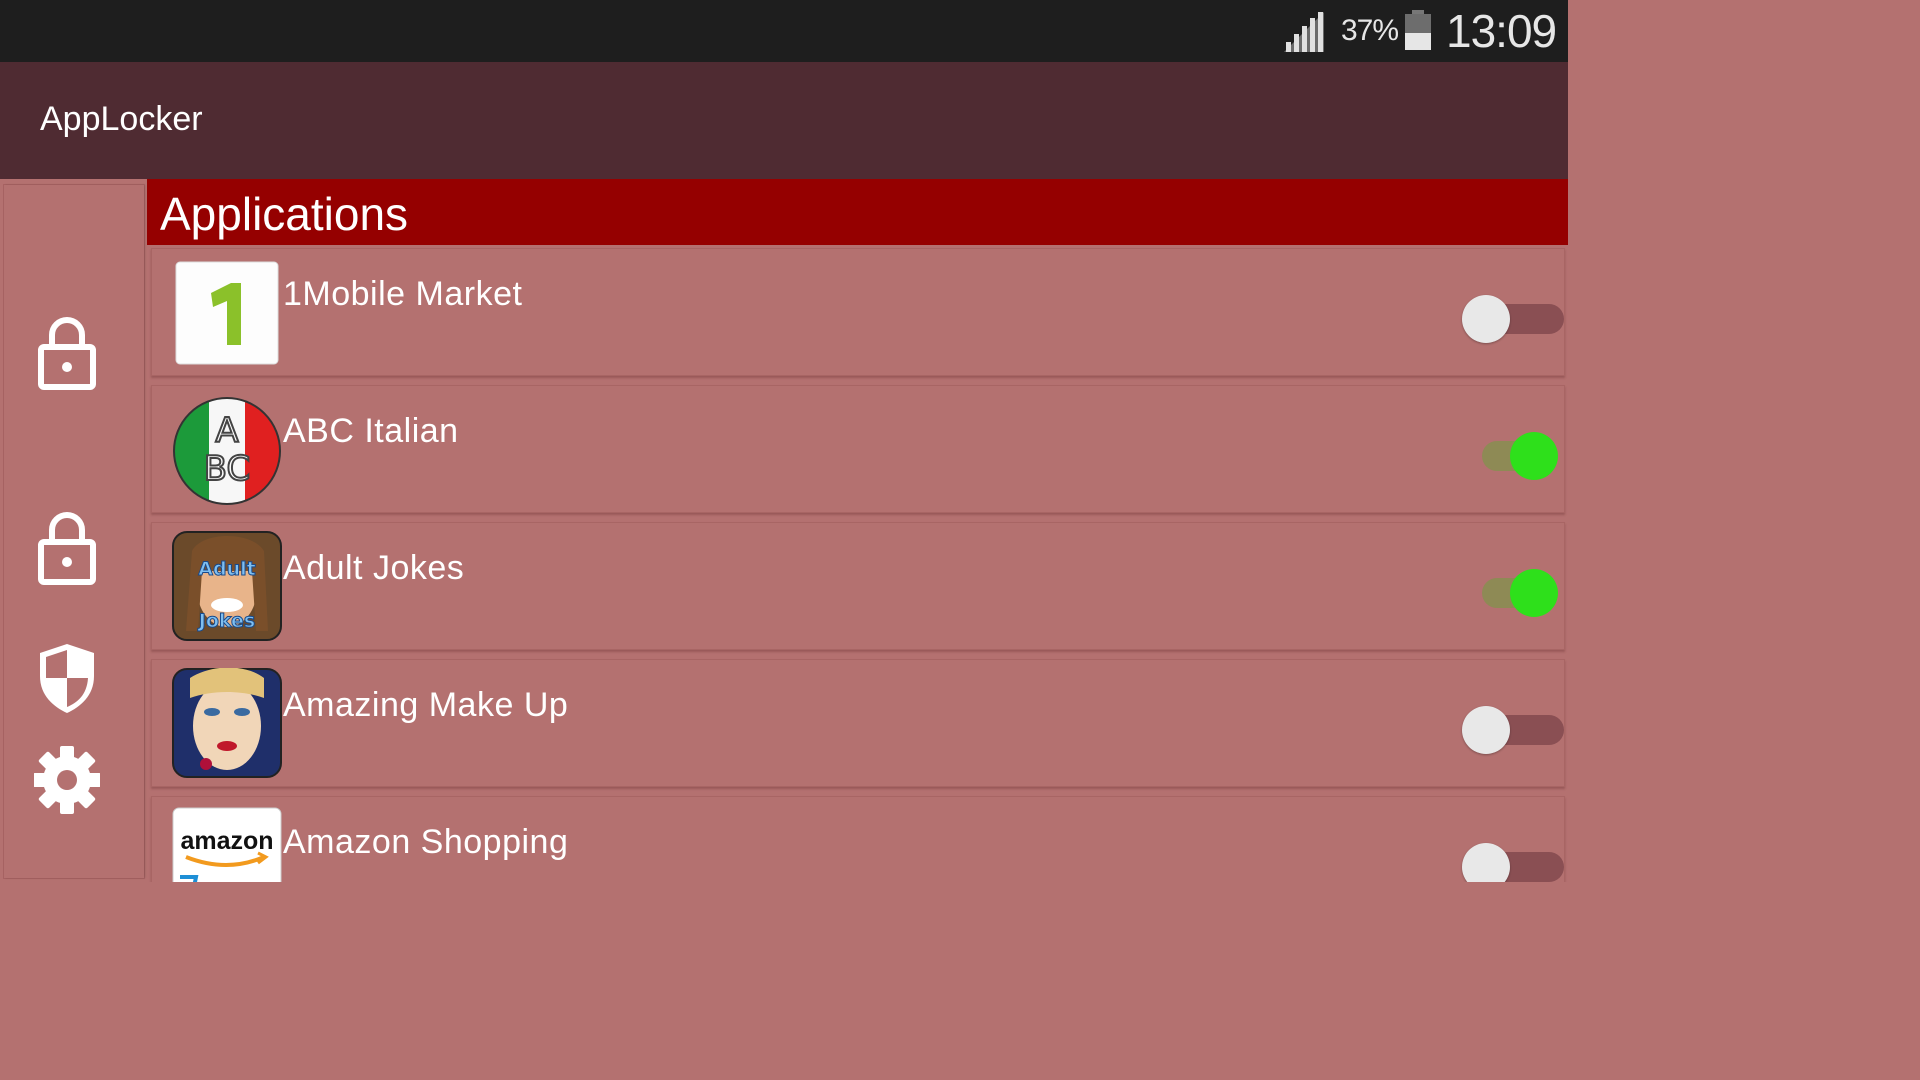 This screenshot has height=1080, width=1920. I want to click on battery-percent: 37%, so click(1370, 30).